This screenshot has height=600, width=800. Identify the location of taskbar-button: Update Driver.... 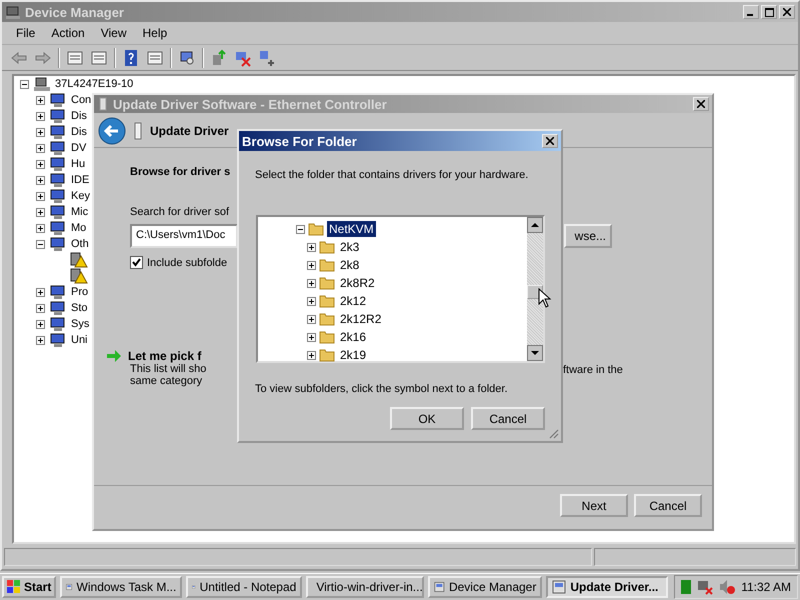
(607, 587).